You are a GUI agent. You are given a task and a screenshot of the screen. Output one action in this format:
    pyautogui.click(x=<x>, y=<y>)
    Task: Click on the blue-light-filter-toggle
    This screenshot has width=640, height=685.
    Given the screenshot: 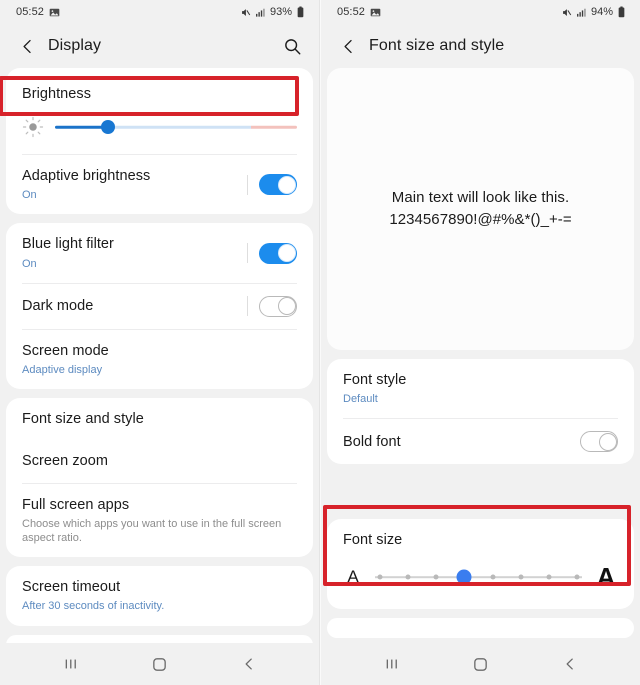 What is the action you would take?
    pyautogui.click(x=278, y=253)
    